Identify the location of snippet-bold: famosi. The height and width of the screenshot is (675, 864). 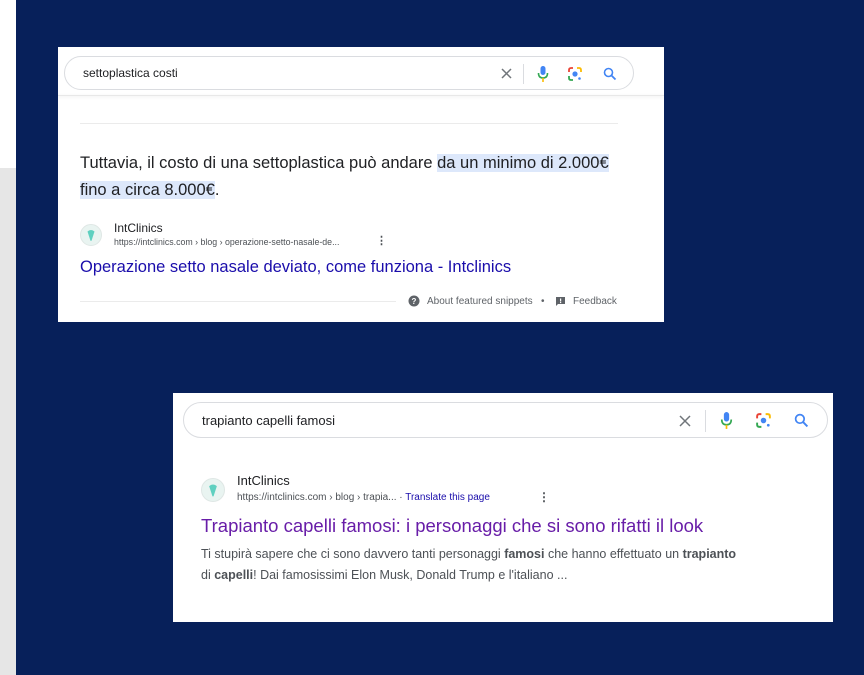
(524, 554).